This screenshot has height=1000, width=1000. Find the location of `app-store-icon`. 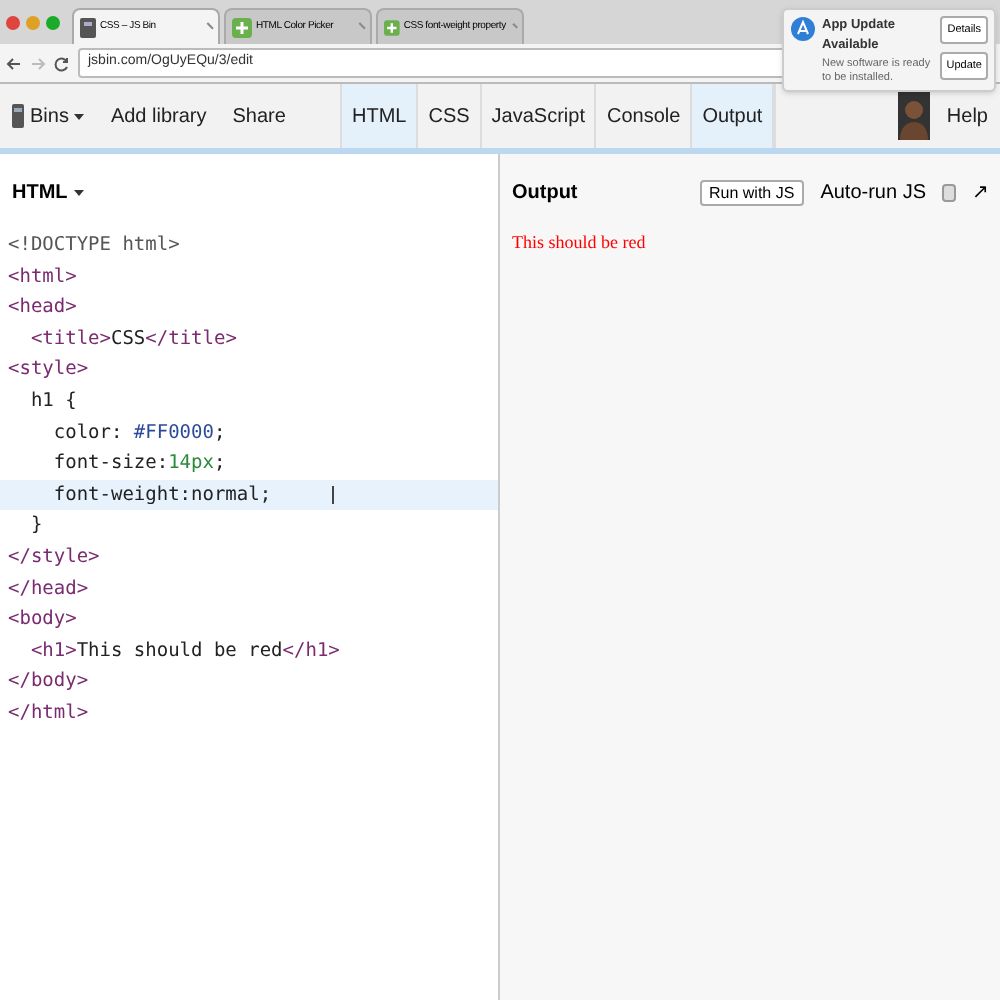

app-store-icon is located at coordinates (803, 29).